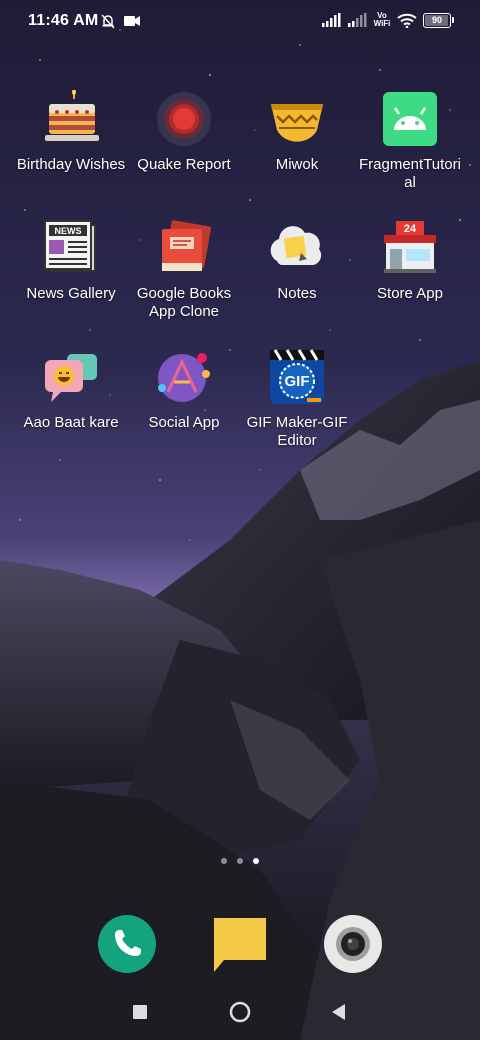  Describe the element at coordinates (71, 164) in the screenshot. I see `app-label: Birthday Wishes` at that location.